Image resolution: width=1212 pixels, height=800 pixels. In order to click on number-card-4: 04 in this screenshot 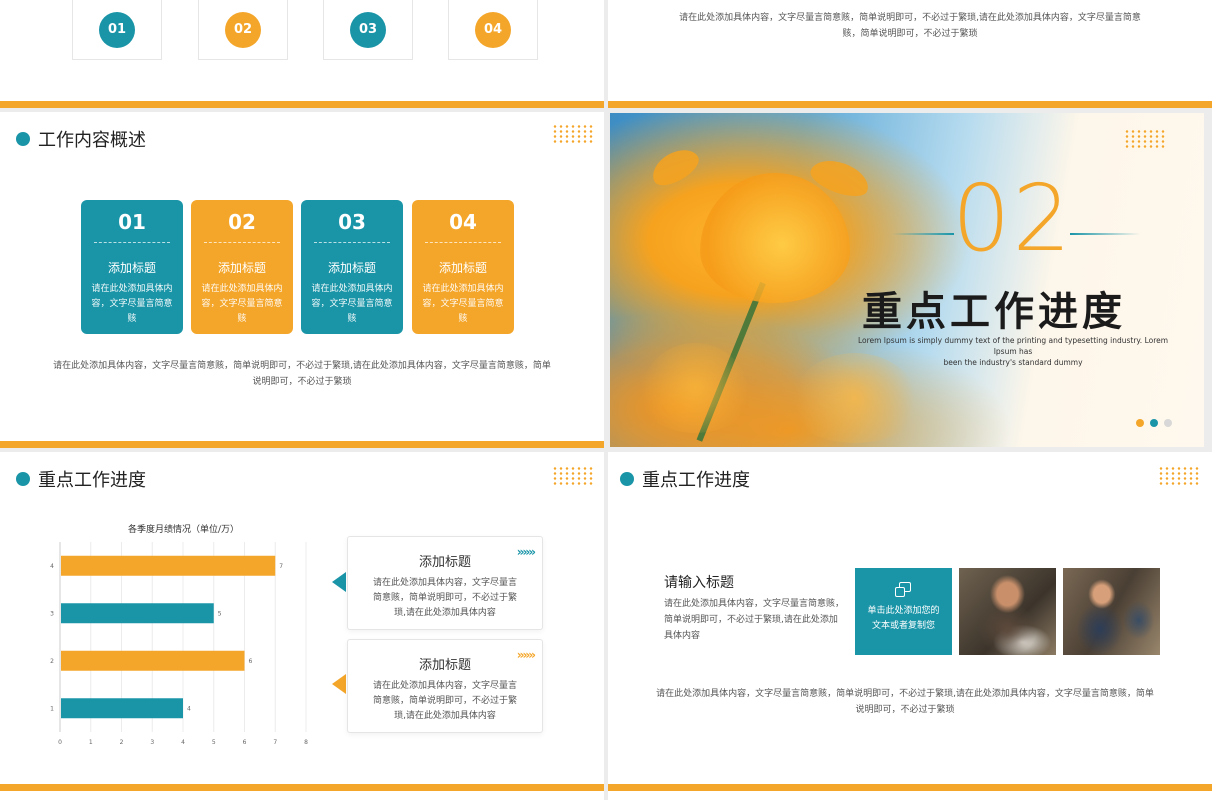, I will do `click(493, 30)`.